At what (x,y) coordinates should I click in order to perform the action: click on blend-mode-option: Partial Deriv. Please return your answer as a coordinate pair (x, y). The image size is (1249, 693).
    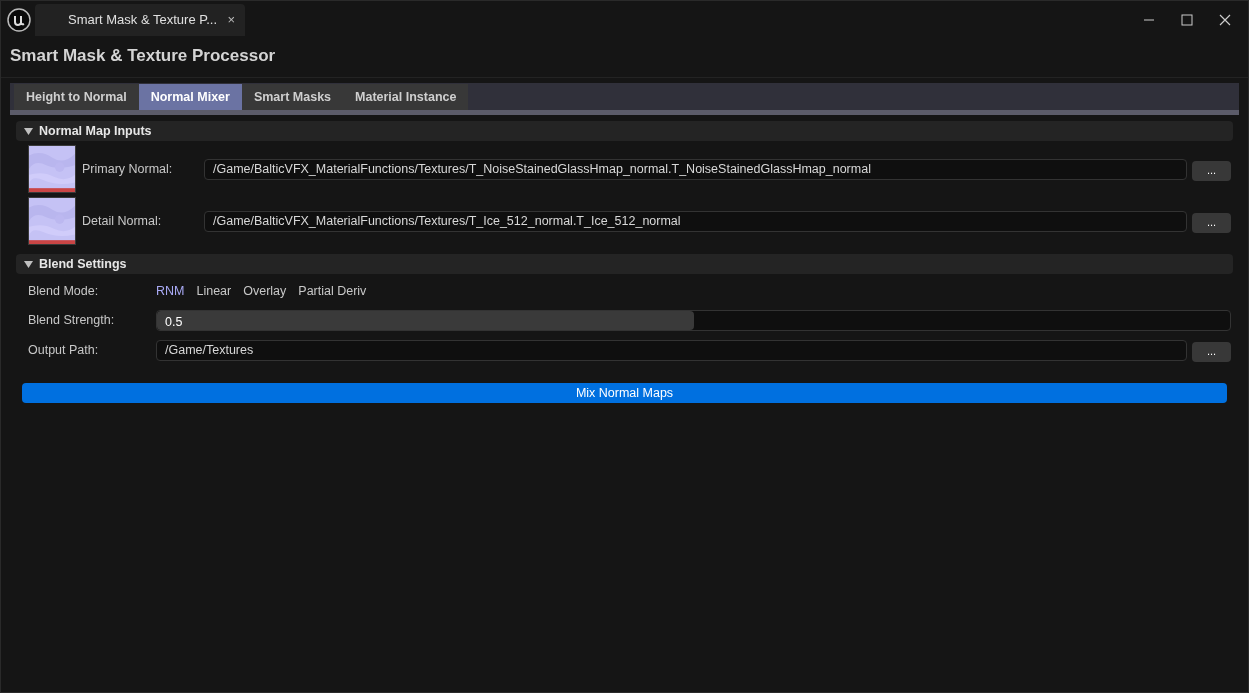
    Looking at the image, I should click on (332, 291).